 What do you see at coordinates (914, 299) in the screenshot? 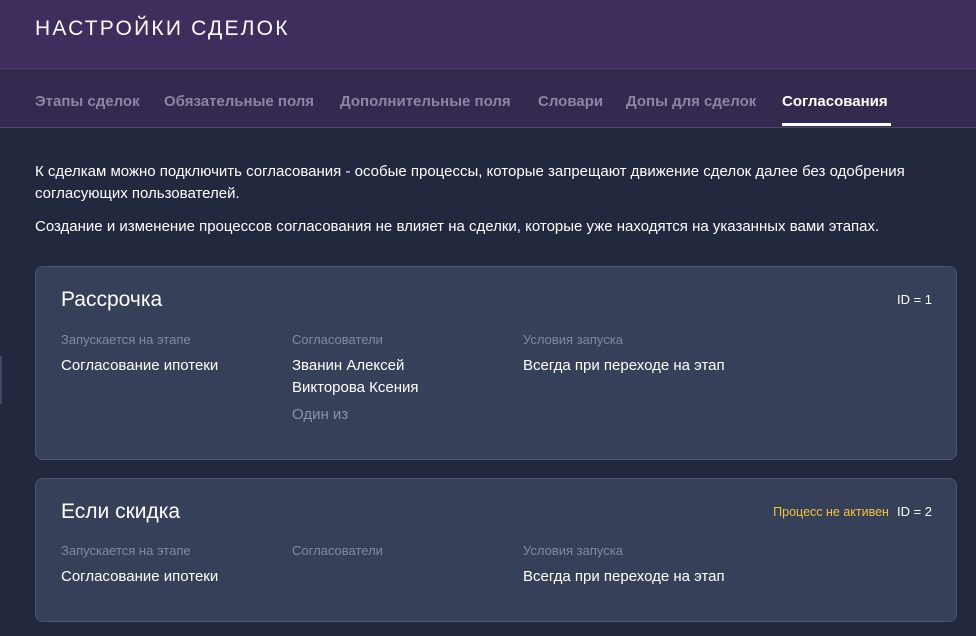
I see `process-id: ID = 1` at bounding box center [914, 299].